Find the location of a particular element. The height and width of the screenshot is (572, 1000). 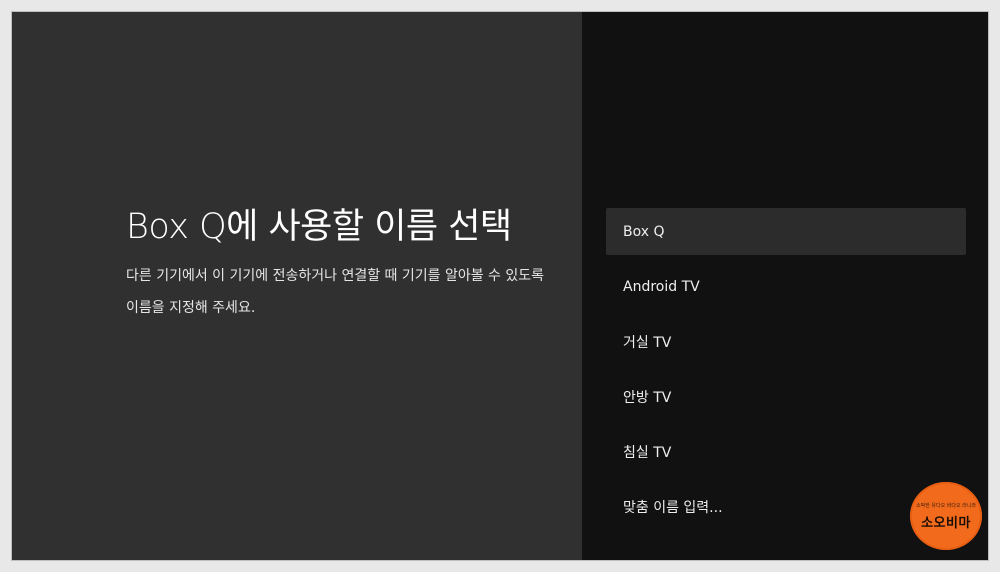

option-label: 침실 TV is located at coordinates (647, 452).